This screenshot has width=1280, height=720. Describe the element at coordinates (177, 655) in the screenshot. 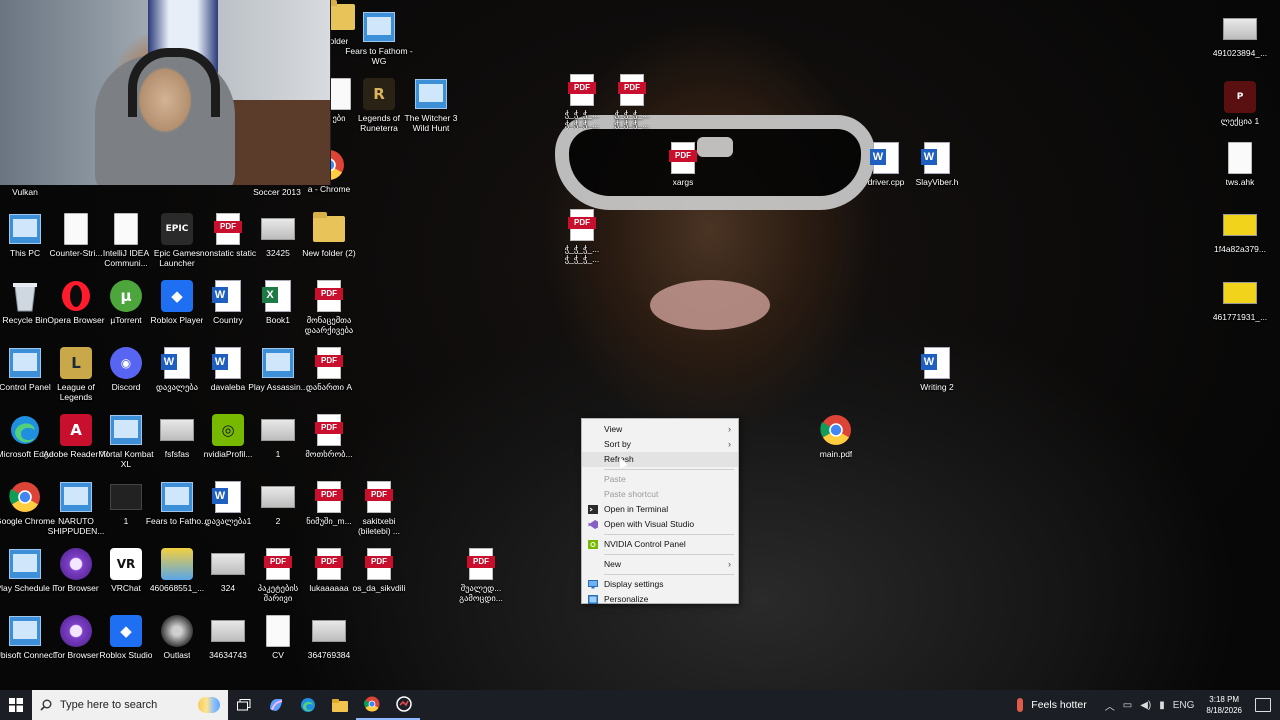

I see `desktop-icon-label: Outlast` at that location.